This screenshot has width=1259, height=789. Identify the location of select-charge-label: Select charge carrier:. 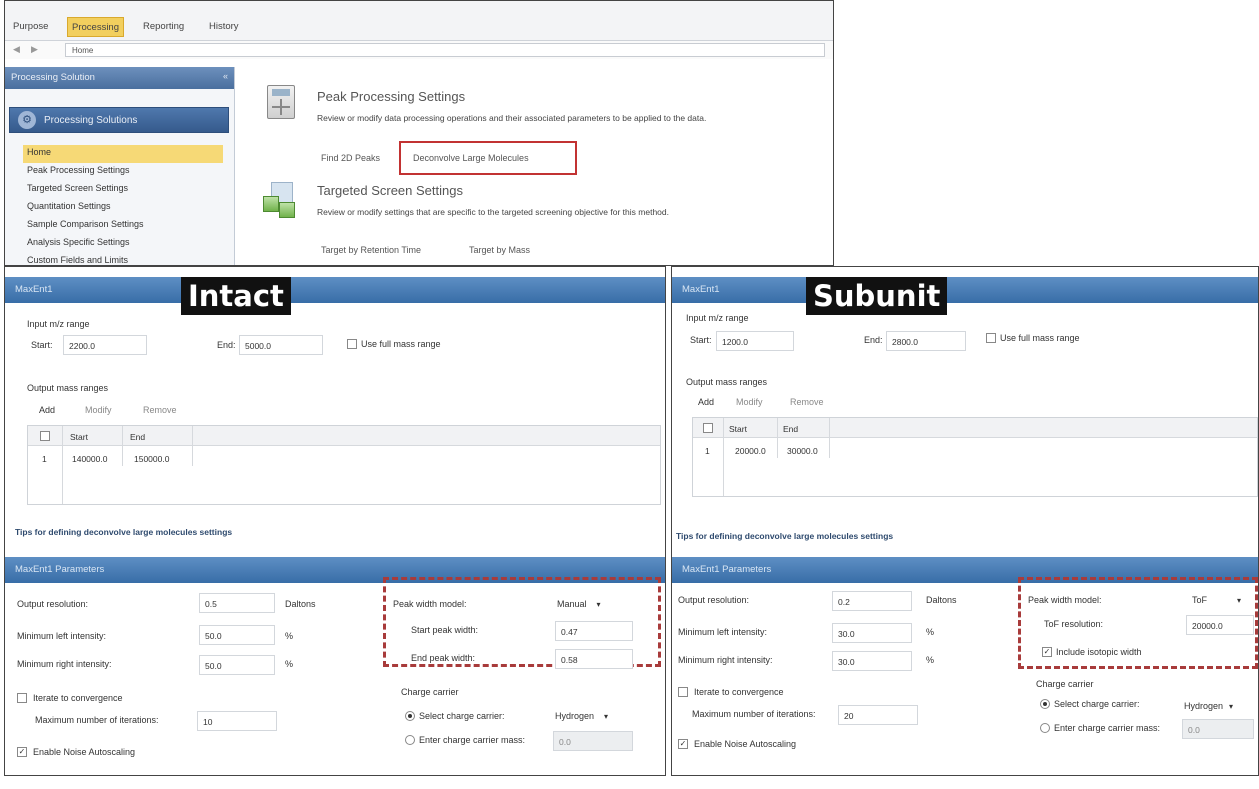
(1097, 704).